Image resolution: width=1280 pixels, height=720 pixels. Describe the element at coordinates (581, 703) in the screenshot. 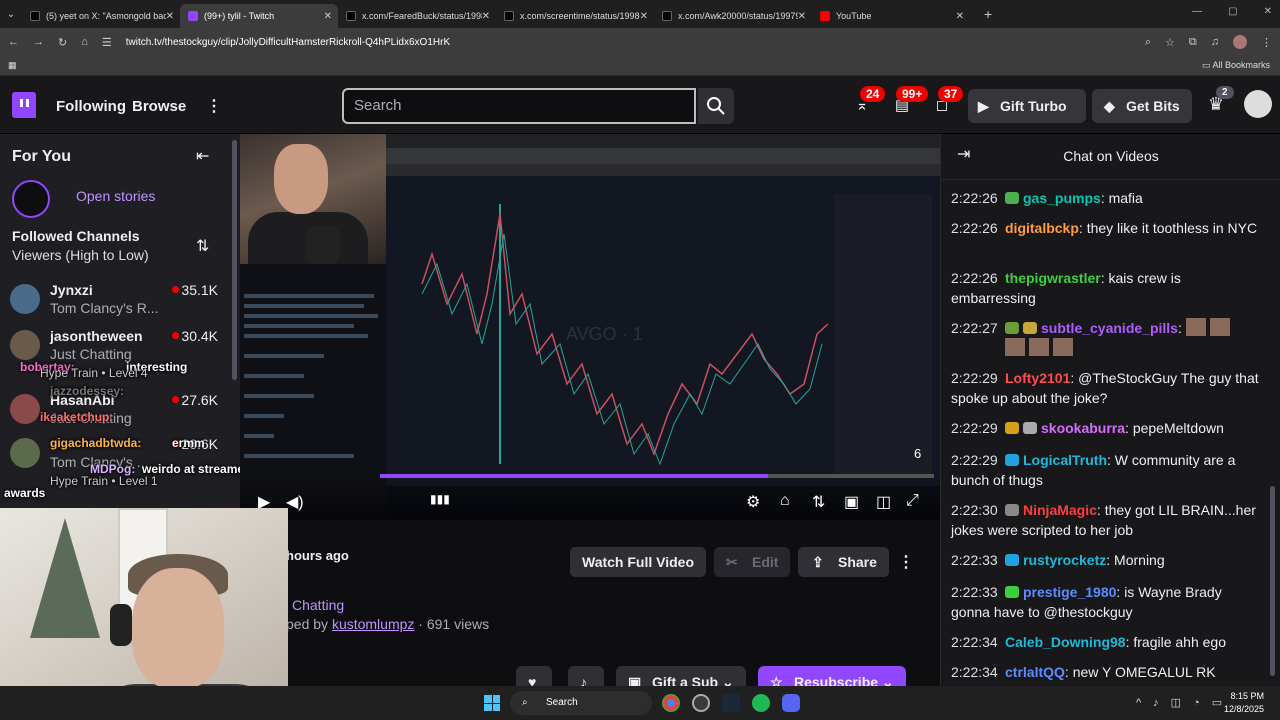

I see `taskbar-search: ⌕ Search` at that location.